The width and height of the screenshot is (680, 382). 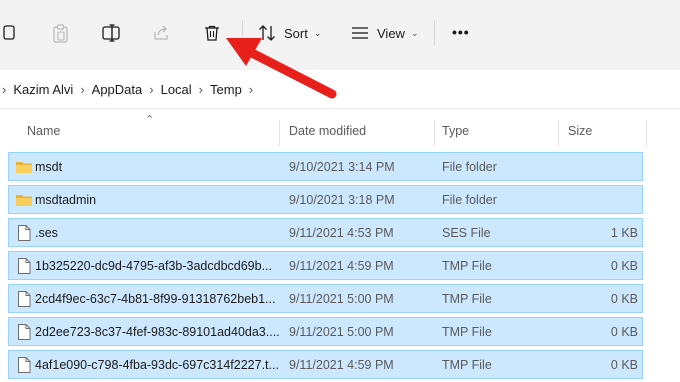 What do you see at coordinates (327, 131) in the screenshot?
I see `column-header-date: Date modified` at bounding box center [327, 131].